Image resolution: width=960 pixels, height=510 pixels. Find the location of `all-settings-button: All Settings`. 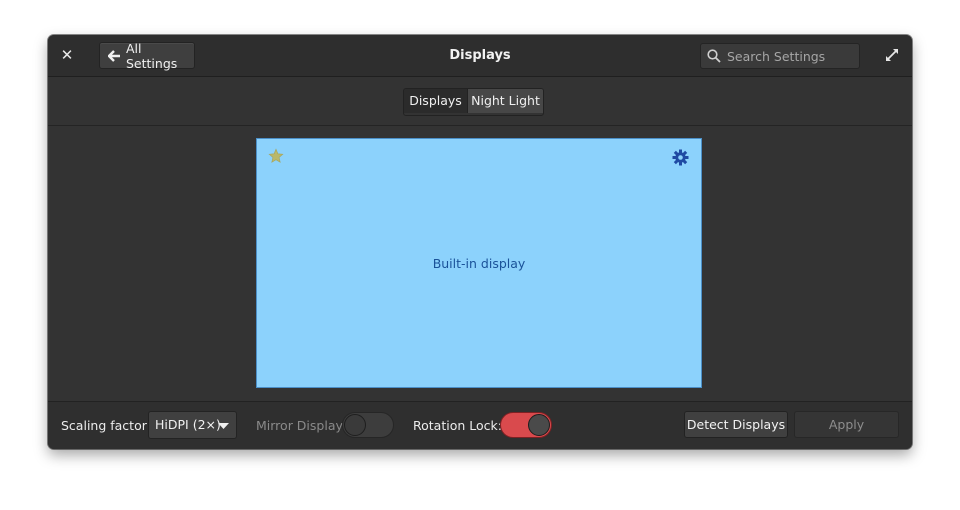

all-settings-button: All Settings is located at coordinates (147, 55).